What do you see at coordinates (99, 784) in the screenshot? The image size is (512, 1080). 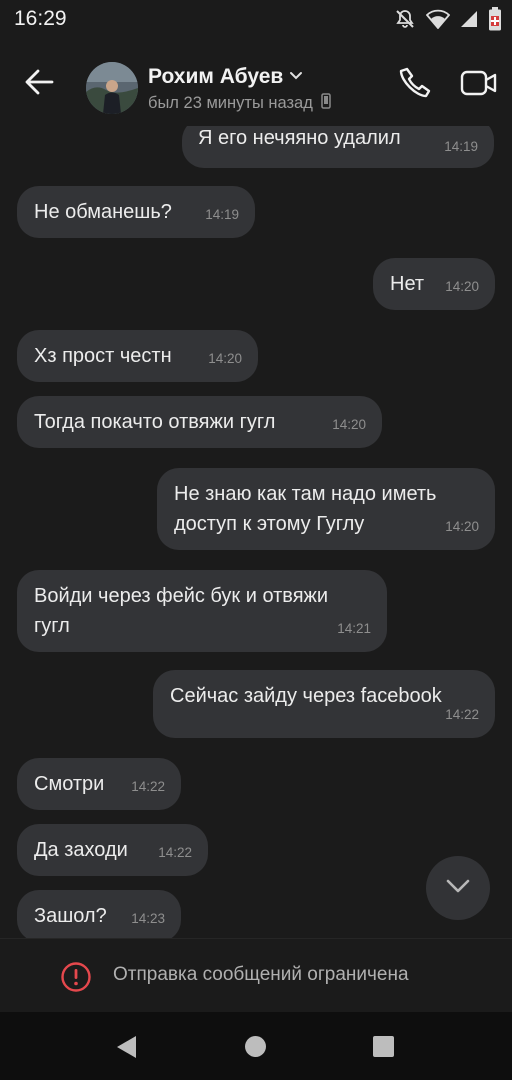 I see `message-bubble-in: Смотри 14:22` at bounding box center [99, 784].